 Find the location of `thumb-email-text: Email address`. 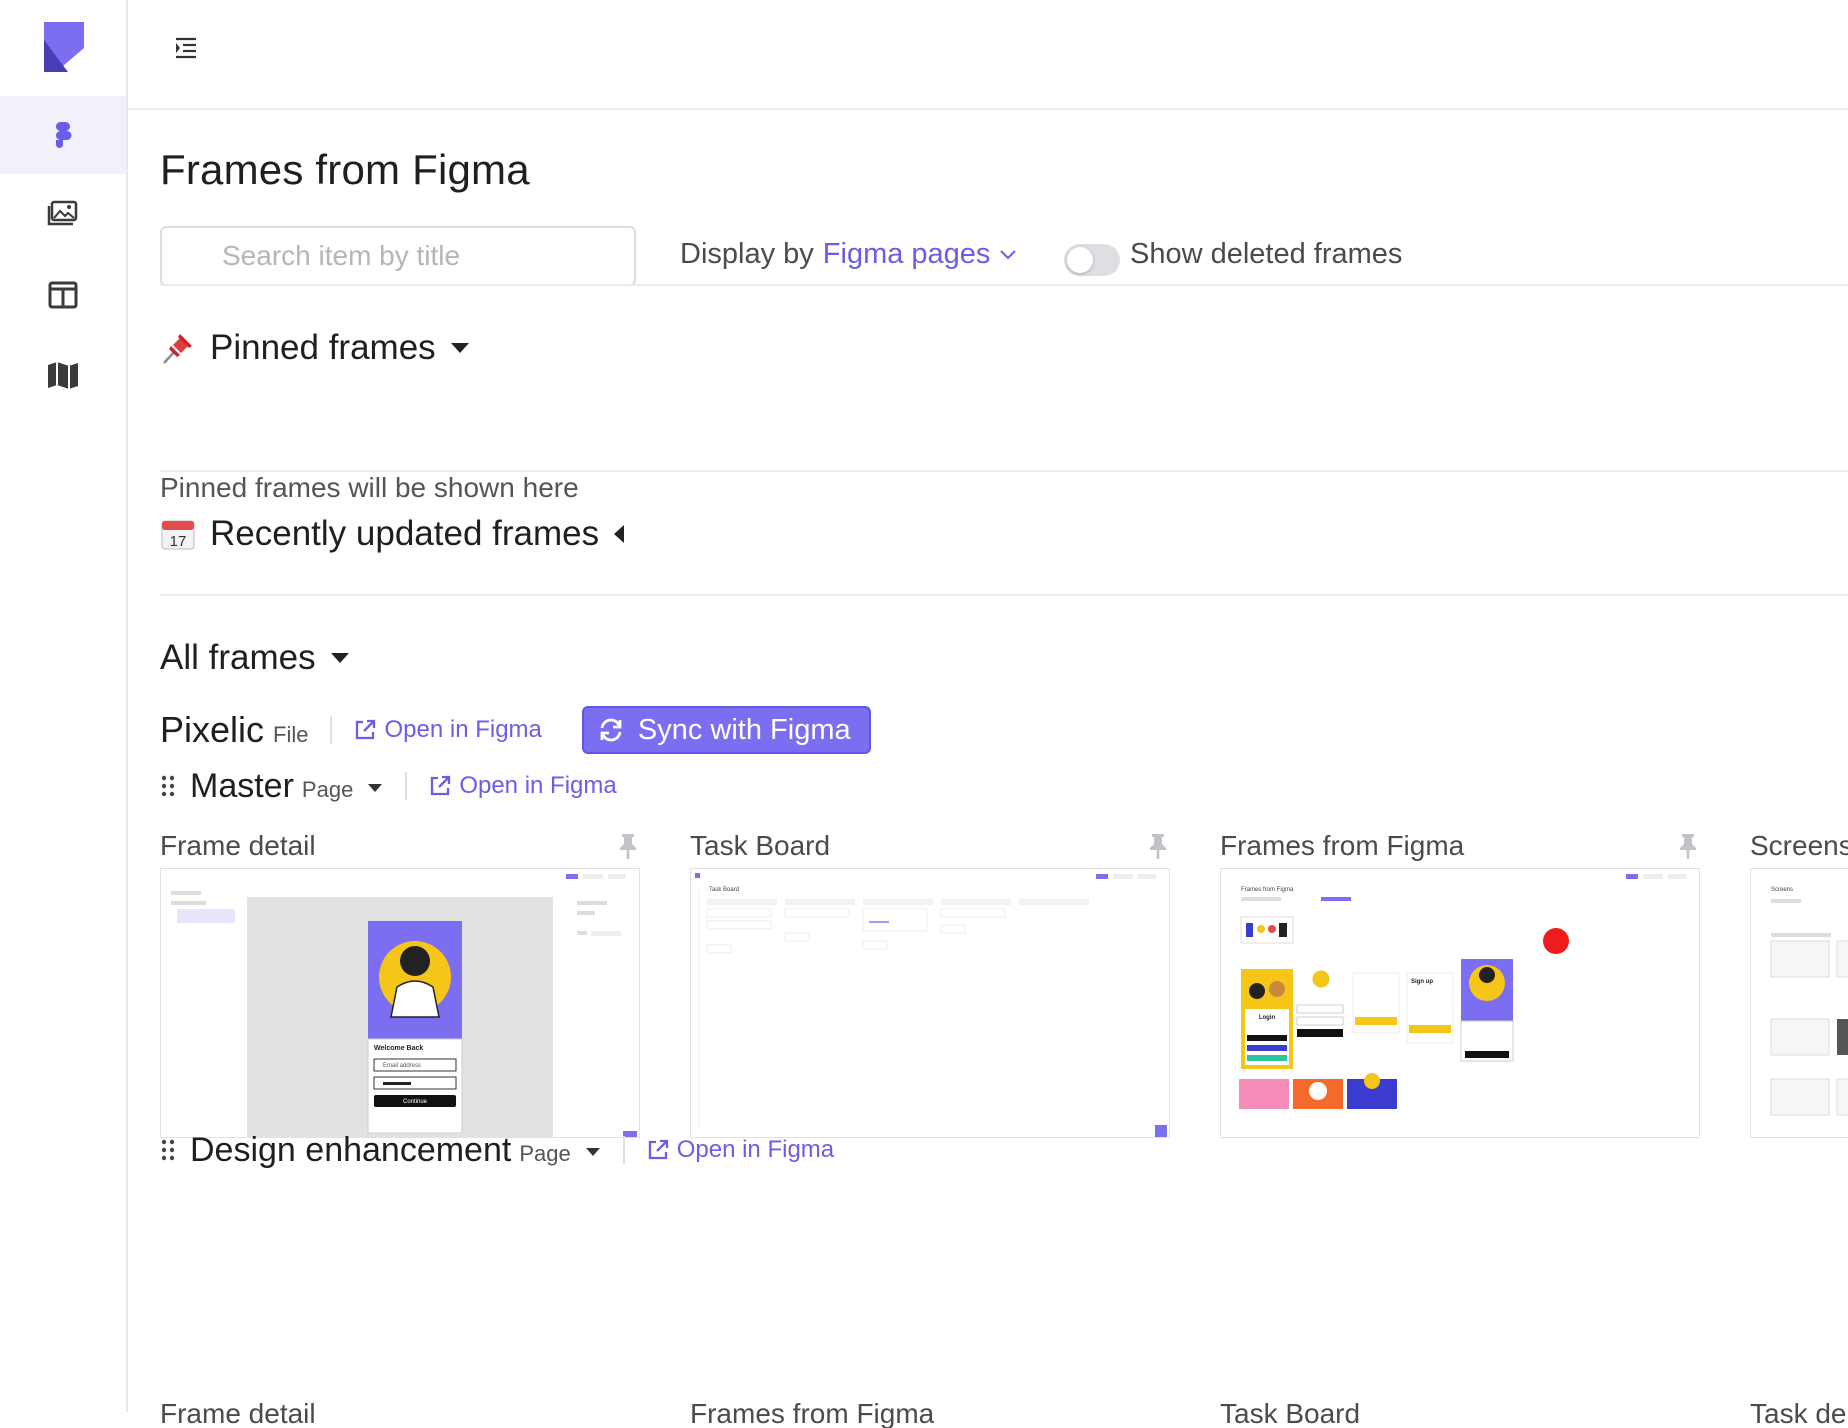

thumb-email-text: Email address is located at coordinates (402, 1066).